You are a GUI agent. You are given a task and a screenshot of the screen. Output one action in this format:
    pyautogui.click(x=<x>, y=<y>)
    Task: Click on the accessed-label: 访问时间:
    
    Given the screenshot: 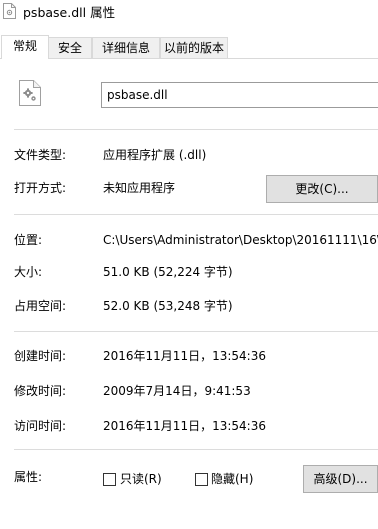 What is the action you would take?
    pyautogui.click(x=40, y=426)
    